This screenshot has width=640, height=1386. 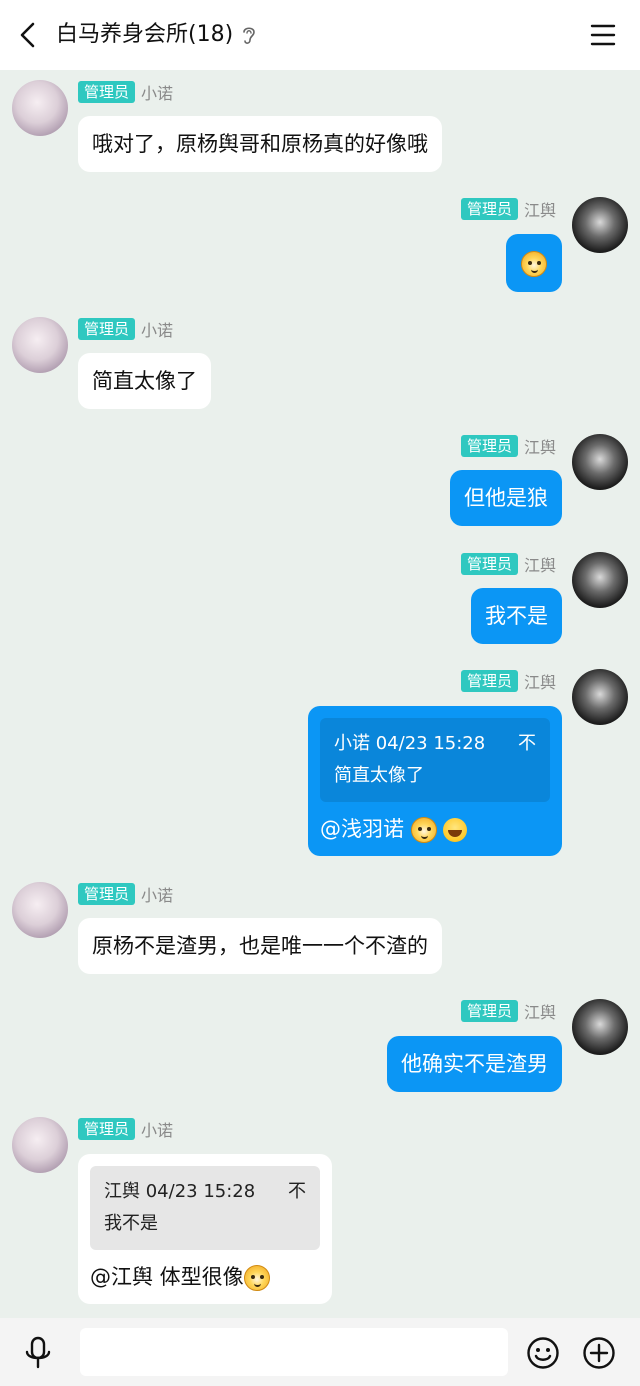 I want to click on message-bubble: 我不是, so click(x=516, y=616).